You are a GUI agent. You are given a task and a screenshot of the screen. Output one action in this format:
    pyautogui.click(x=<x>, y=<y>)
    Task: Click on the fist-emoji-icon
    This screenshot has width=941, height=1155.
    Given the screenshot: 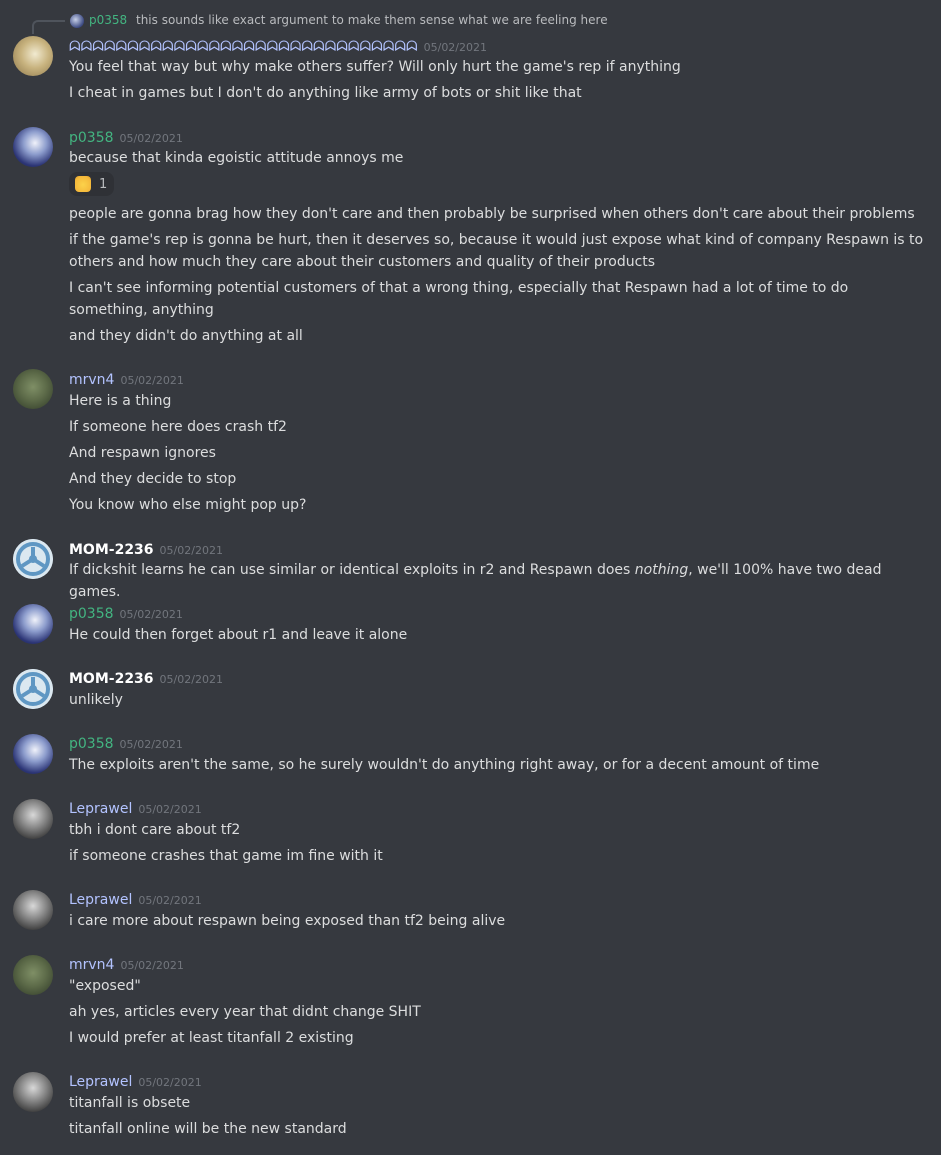 What is the action you would take?
    pyautogui.click(x=83, y=184)
    